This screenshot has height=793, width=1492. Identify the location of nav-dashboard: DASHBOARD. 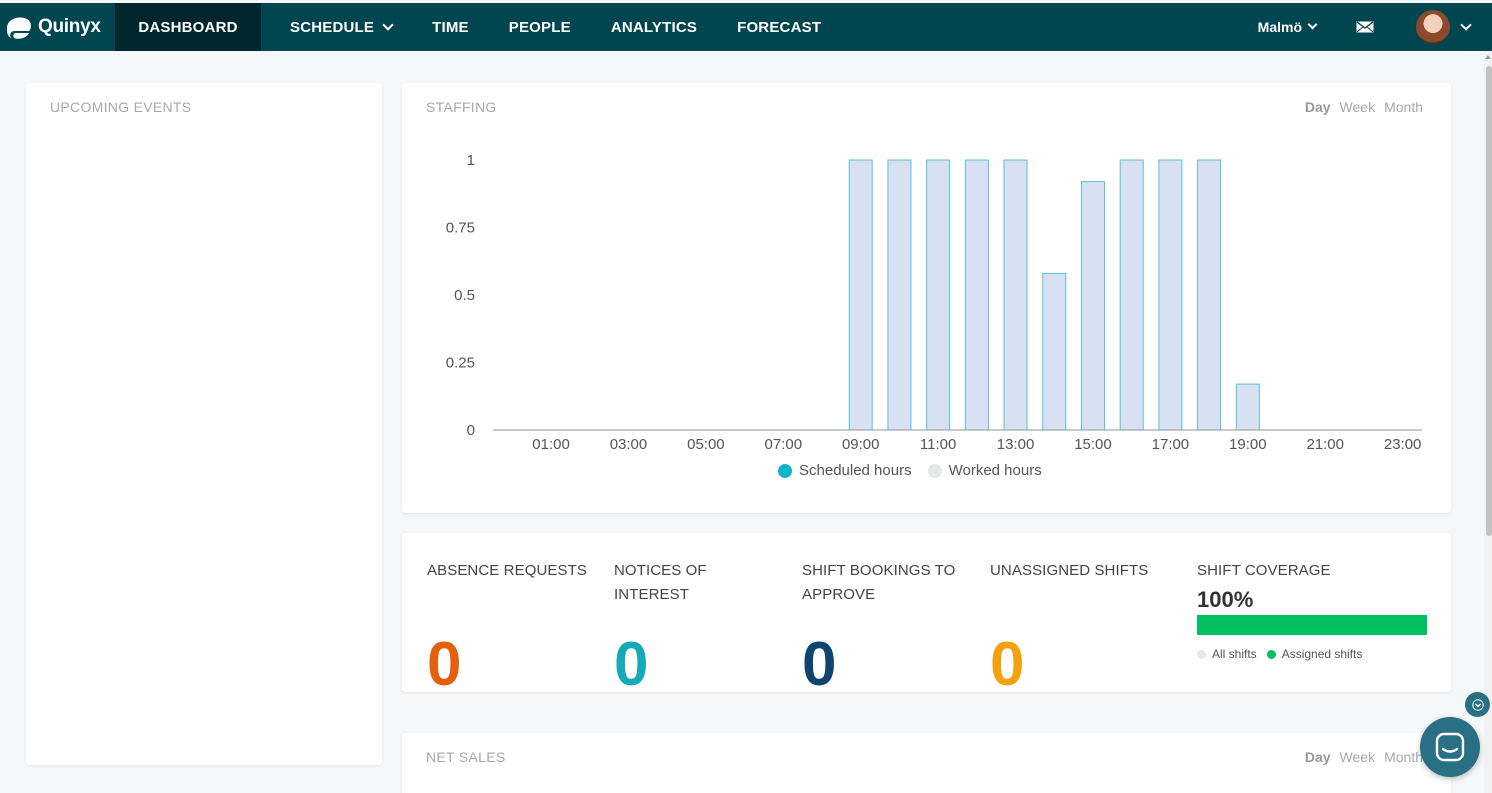
(188, 27).